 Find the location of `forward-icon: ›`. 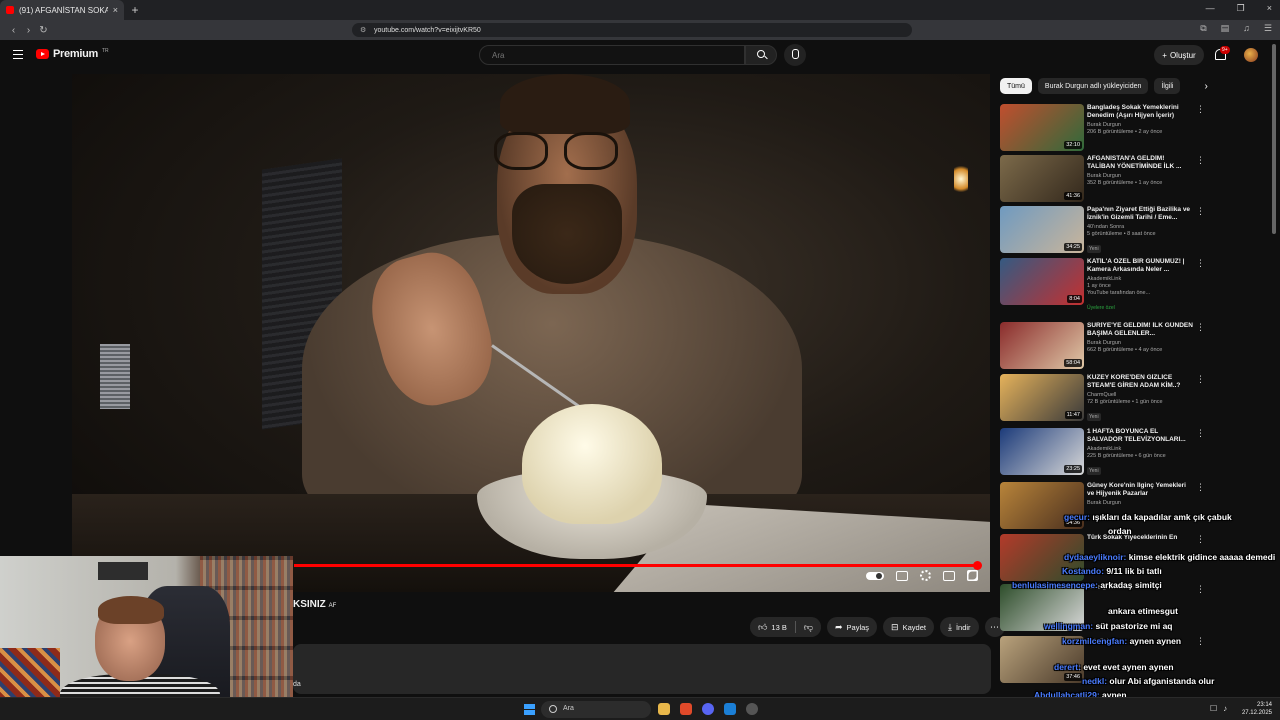

forward-icon: › is located at coordinates (28, 30).